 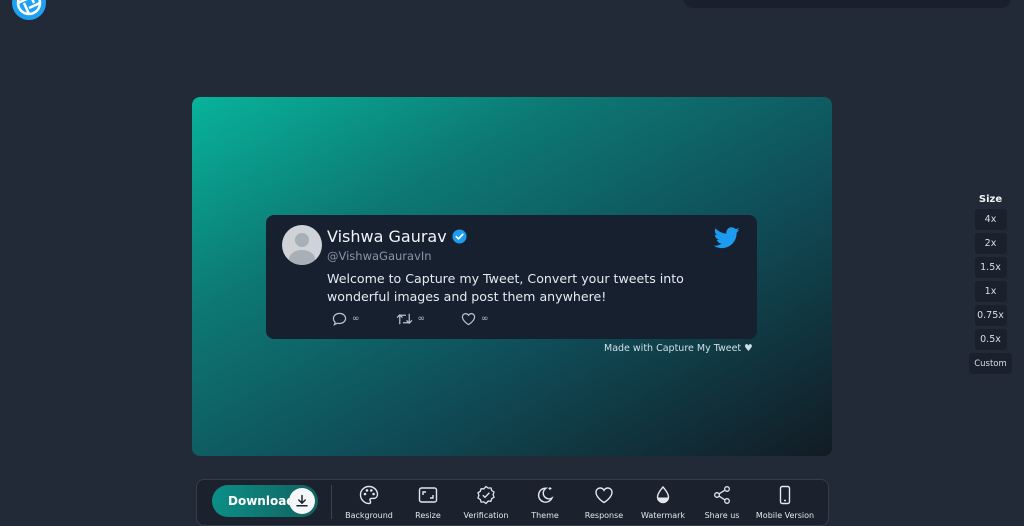 I want to click on size-option-0-5x: 0.5x, so click(x=990, y=339).